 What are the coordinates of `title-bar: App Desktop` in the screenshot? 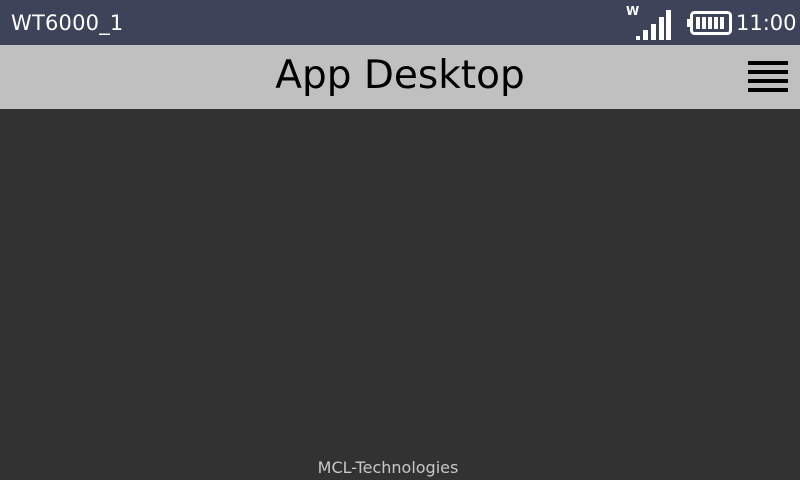 It's located at (400, 77).